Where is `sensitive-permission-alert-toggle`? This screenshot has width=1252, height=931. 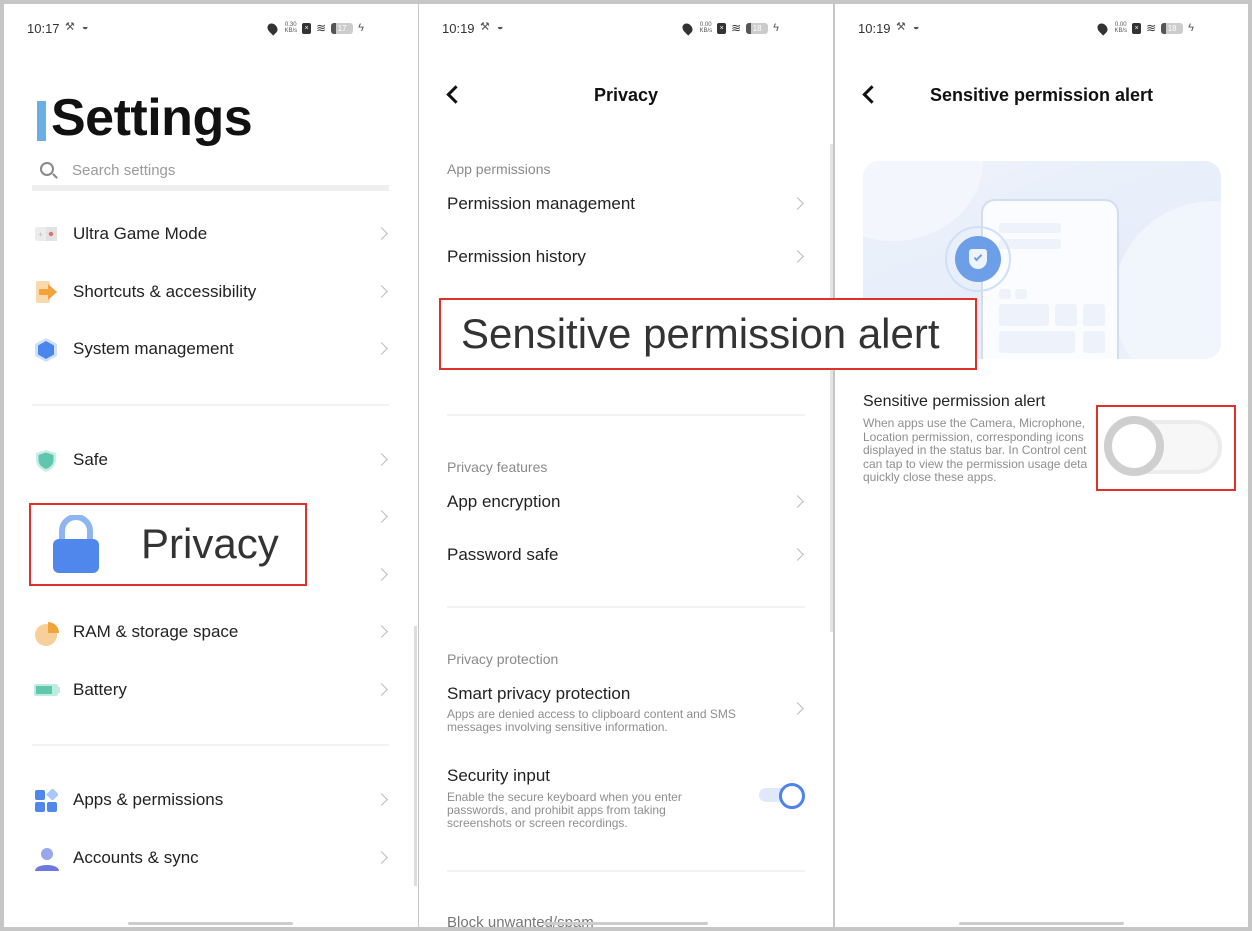 sensitive-permission-alert-toggle is located at coordinates (1163, 446).